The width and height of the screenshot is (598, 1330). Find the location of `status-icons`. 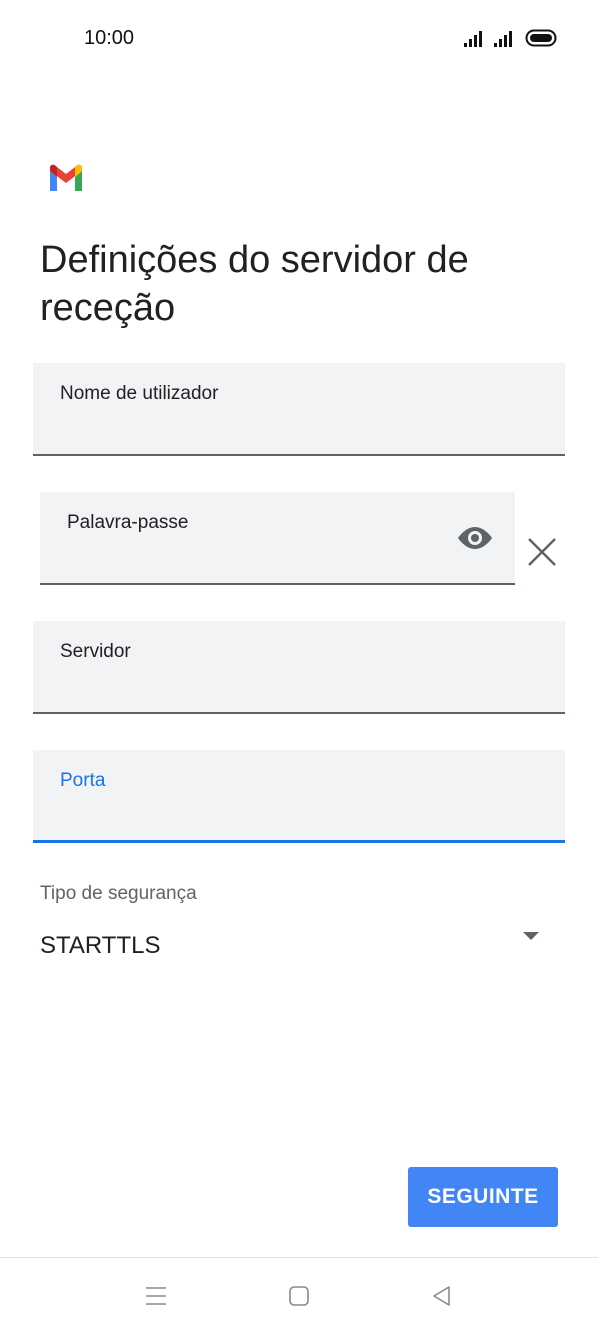

status-icons is located at coordinates (510, 38).